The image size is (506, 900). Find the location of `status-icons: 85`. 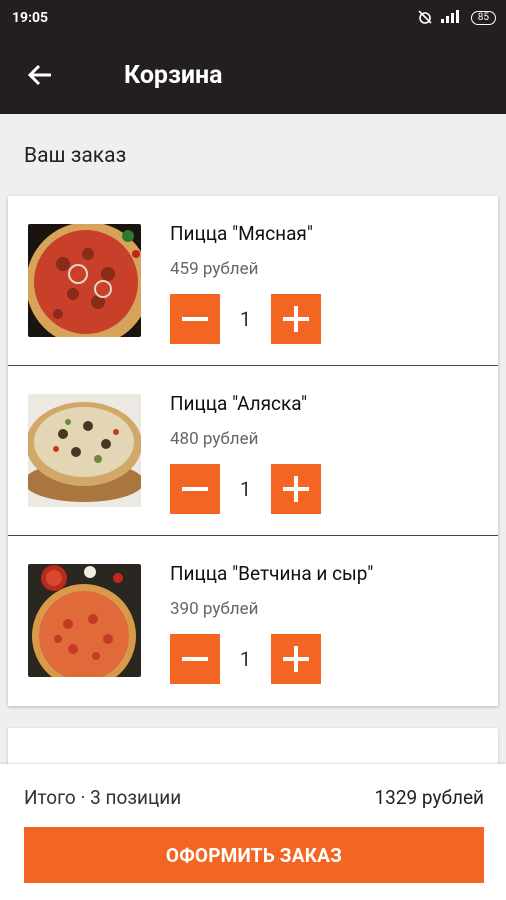

status-icons: 85 is located at coordinates (456, 18).